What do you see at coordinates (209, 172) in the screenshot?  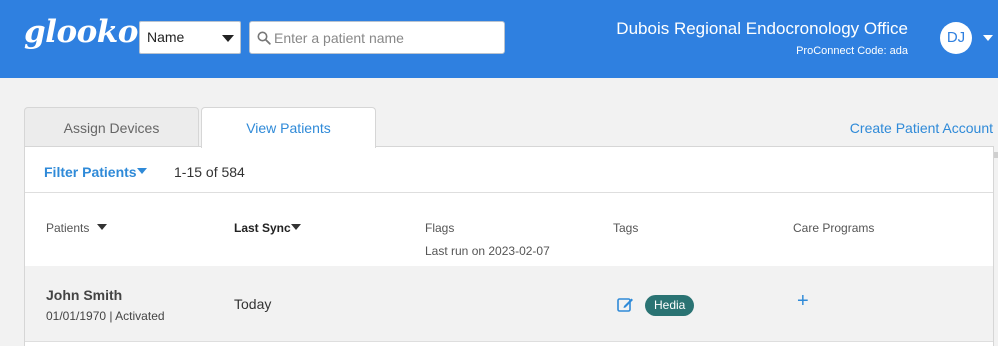 I see `pagination-range: 1-15 of 584` at bounding box center [209, 172].